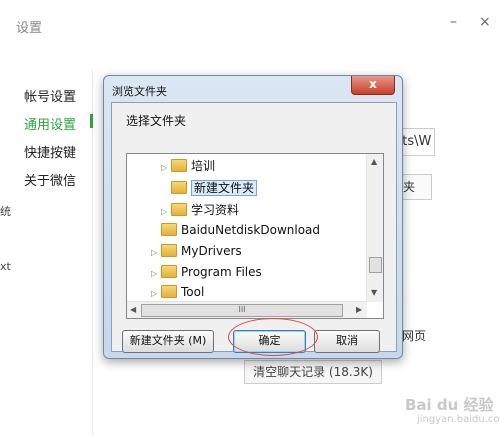 This screenshot has height=435, width=500. Describe the element at coordinates (374, 161) in the screenshot. I see `scroll-up-icon: ▲` at that location.